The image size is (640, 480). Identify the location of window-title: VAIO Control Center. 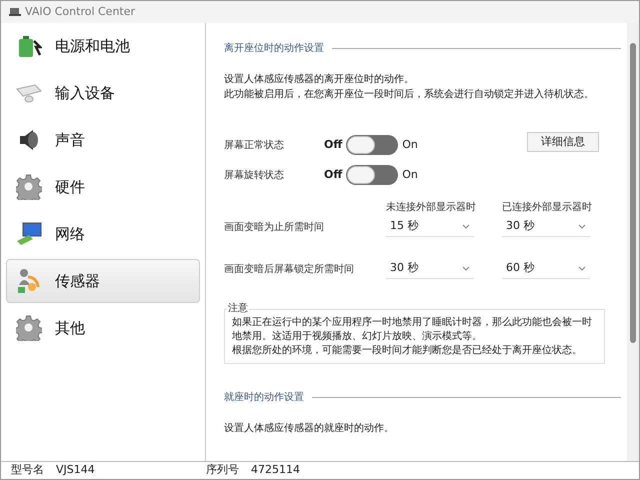
(80, 12).